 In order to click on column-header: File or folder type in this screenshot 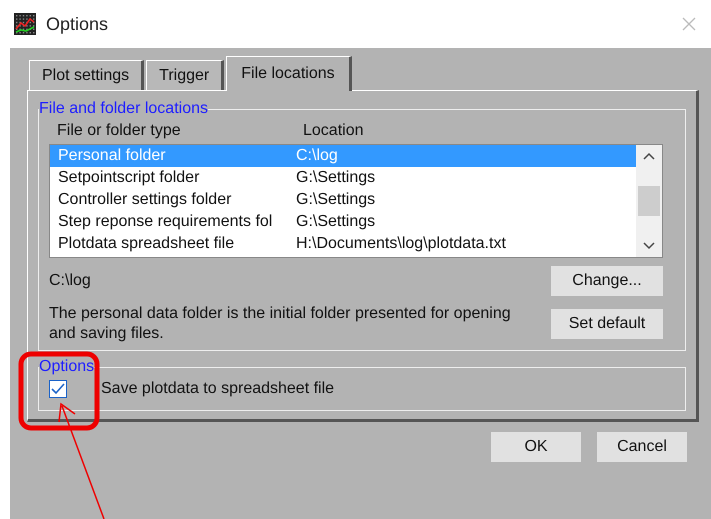, I will do `click(119, 131)`.